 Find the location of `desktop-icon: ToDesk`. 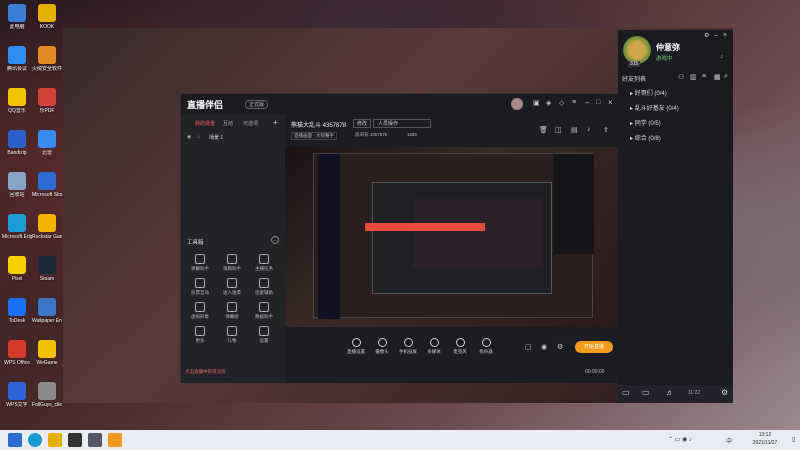

desktop-icon: ToDesk is located at coordinates (17, 311).